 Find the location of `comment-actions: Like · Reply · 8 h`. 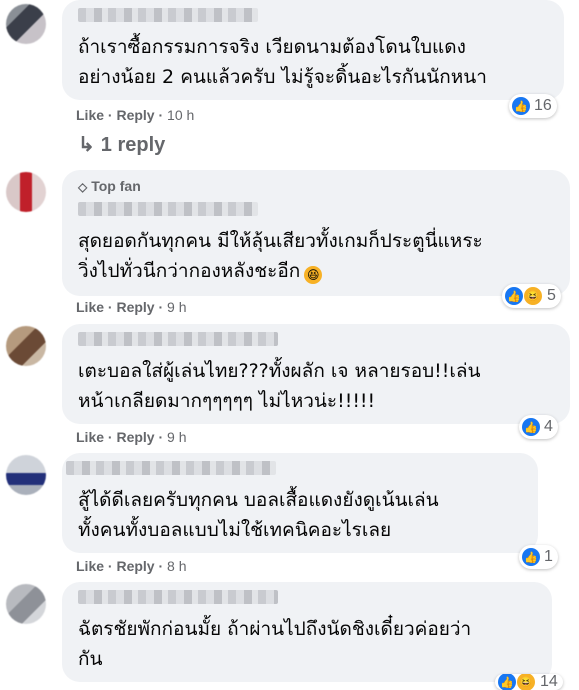

comment-actions: Like · Reply · 8 h is located at coordinates (131, 566).